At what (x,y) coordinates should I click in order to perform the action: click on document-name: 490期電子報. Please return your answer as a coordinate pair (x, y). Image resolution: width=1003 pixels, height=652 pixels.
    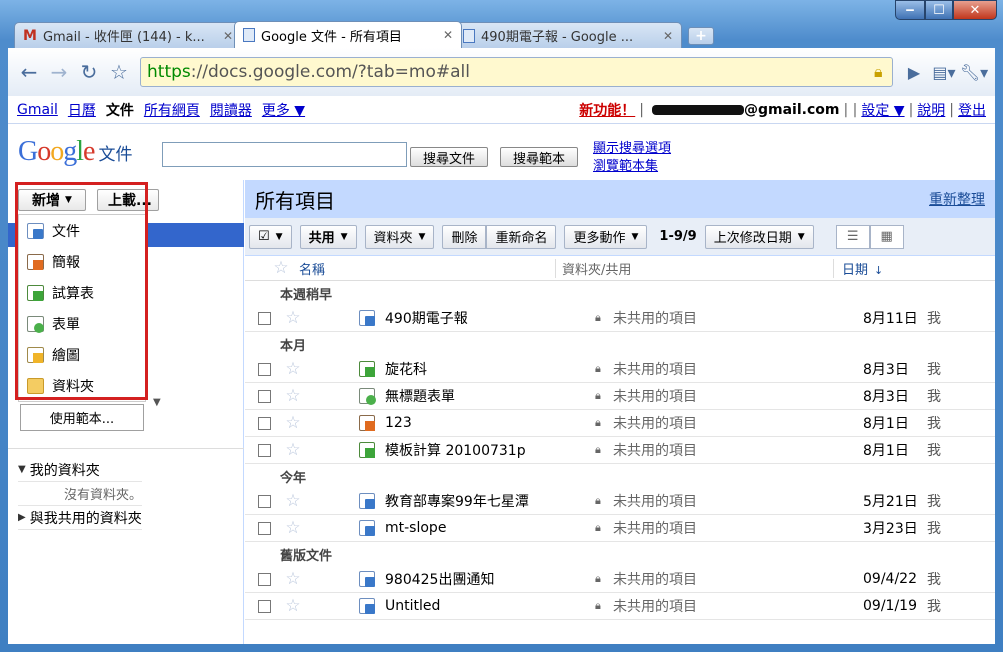
    Looking at the image, I should click on (485, 318).